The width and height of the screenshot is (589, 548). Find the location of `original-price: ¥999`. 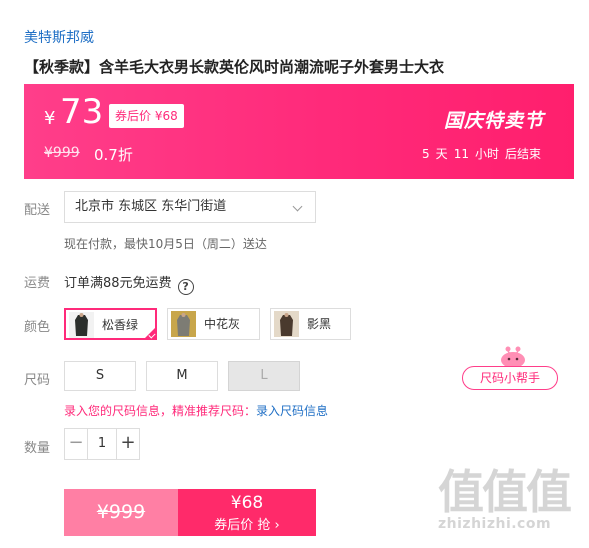

original-price: ¥999 is located at coordinates (62, 153).